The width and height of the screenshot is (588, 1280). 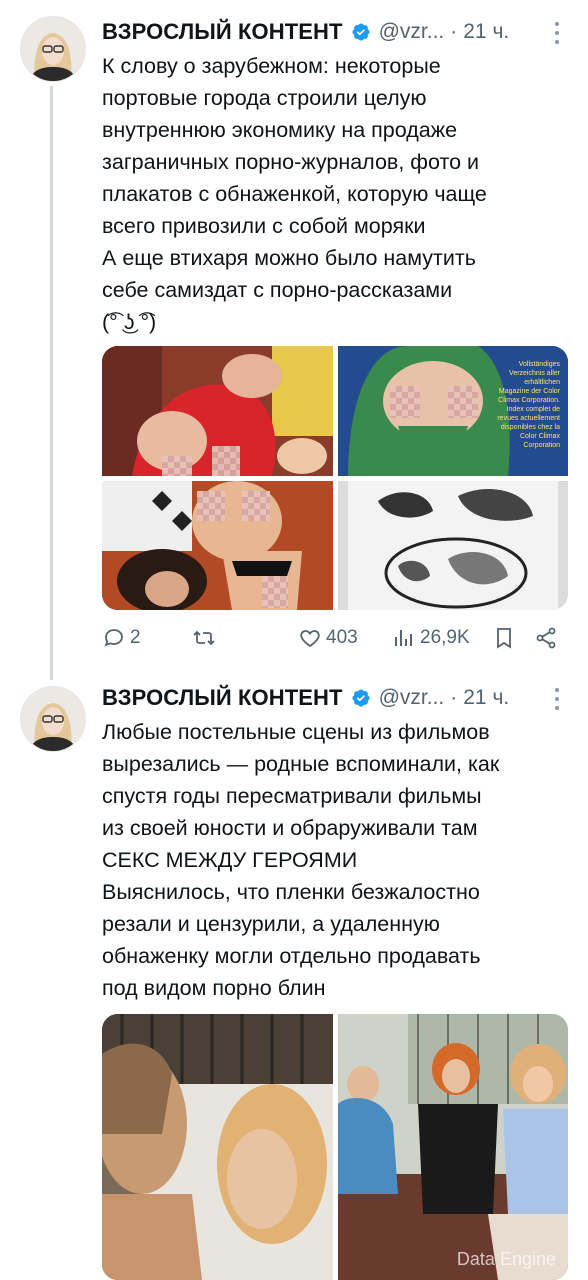 What do you see at coordinates (264, 98) in the screenshot?
I see `text-line: портовые города строили целую` at bounding box center [264, 98].